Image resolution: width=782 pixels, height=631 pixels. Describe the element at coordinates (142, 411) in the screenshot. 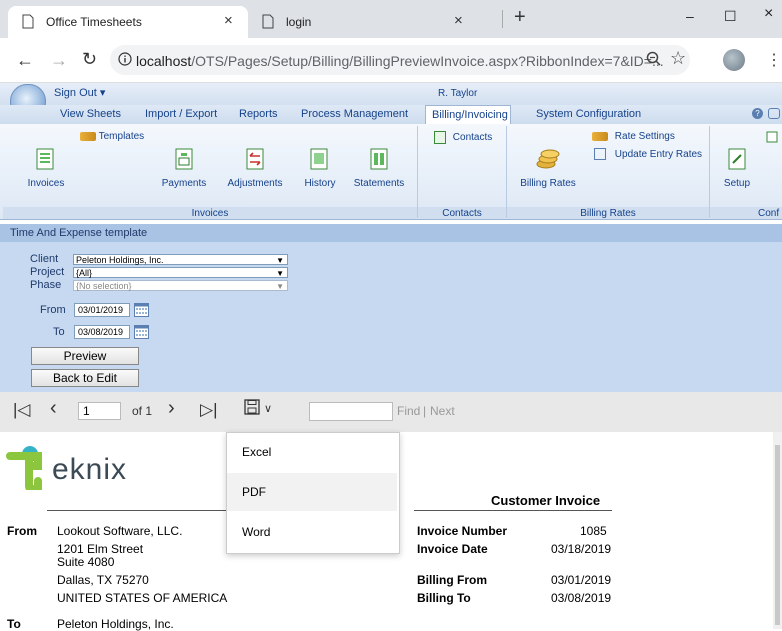

I see `page-count: of 1` at that location.